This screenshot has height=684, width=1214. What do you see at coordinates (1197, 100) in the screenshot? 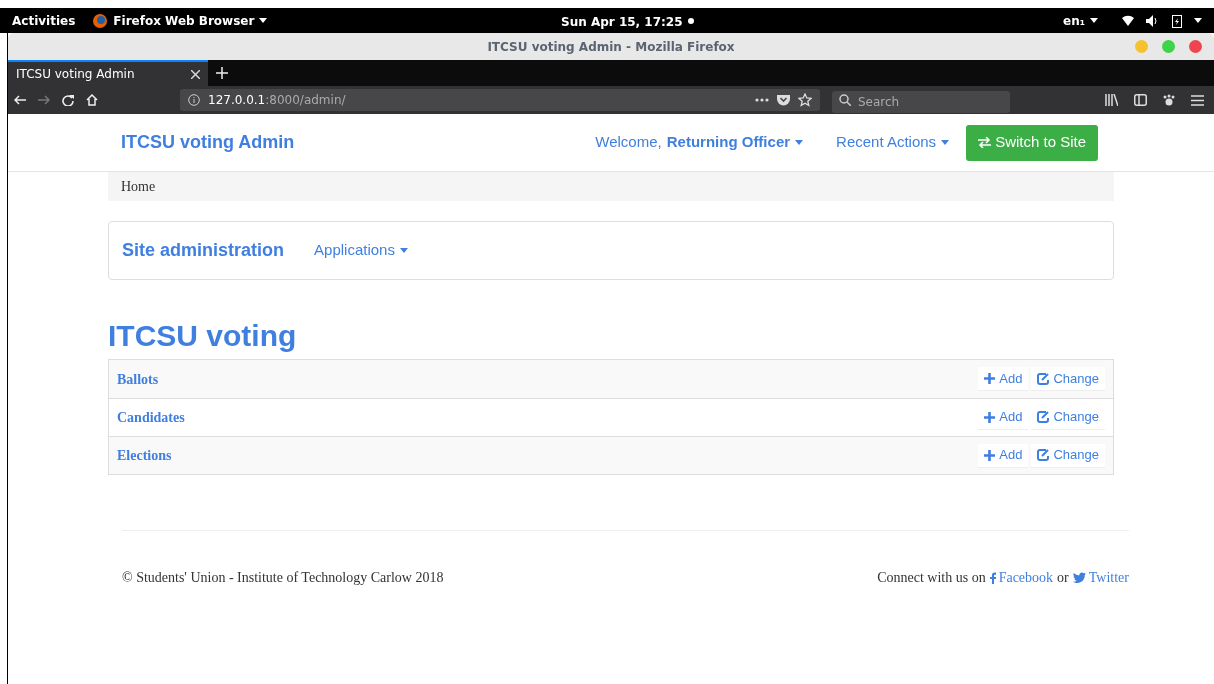
I see `menu-icon` at bounding box center [1197, 100].